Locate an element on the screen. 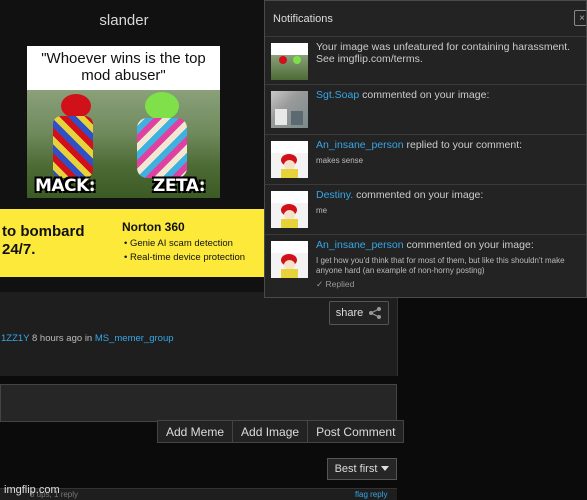  clown-right is located at coordinates (162, 106).